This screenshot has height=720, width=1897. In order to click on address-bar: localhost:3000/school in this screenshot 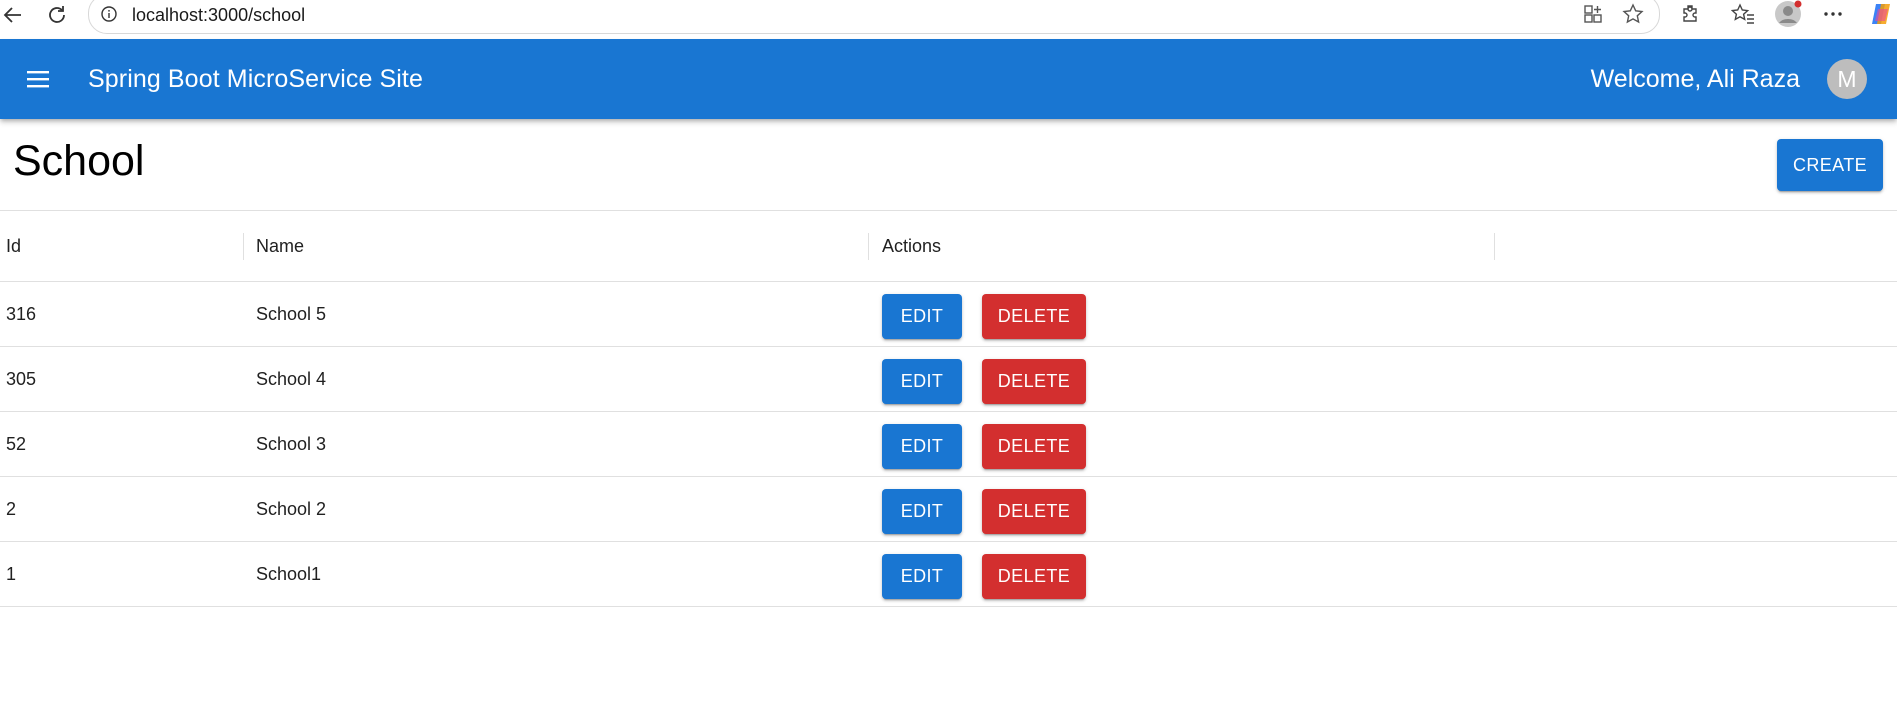, I will do `click(874, 17)`.